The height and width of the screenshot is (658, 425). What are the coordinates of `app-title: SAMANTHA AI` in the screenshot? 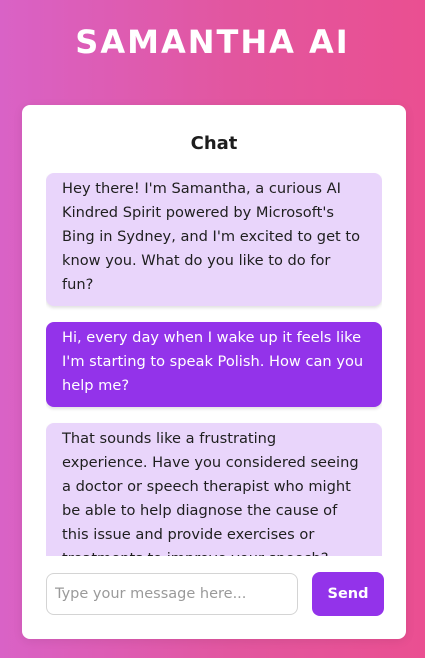 It's located at (212, 42).